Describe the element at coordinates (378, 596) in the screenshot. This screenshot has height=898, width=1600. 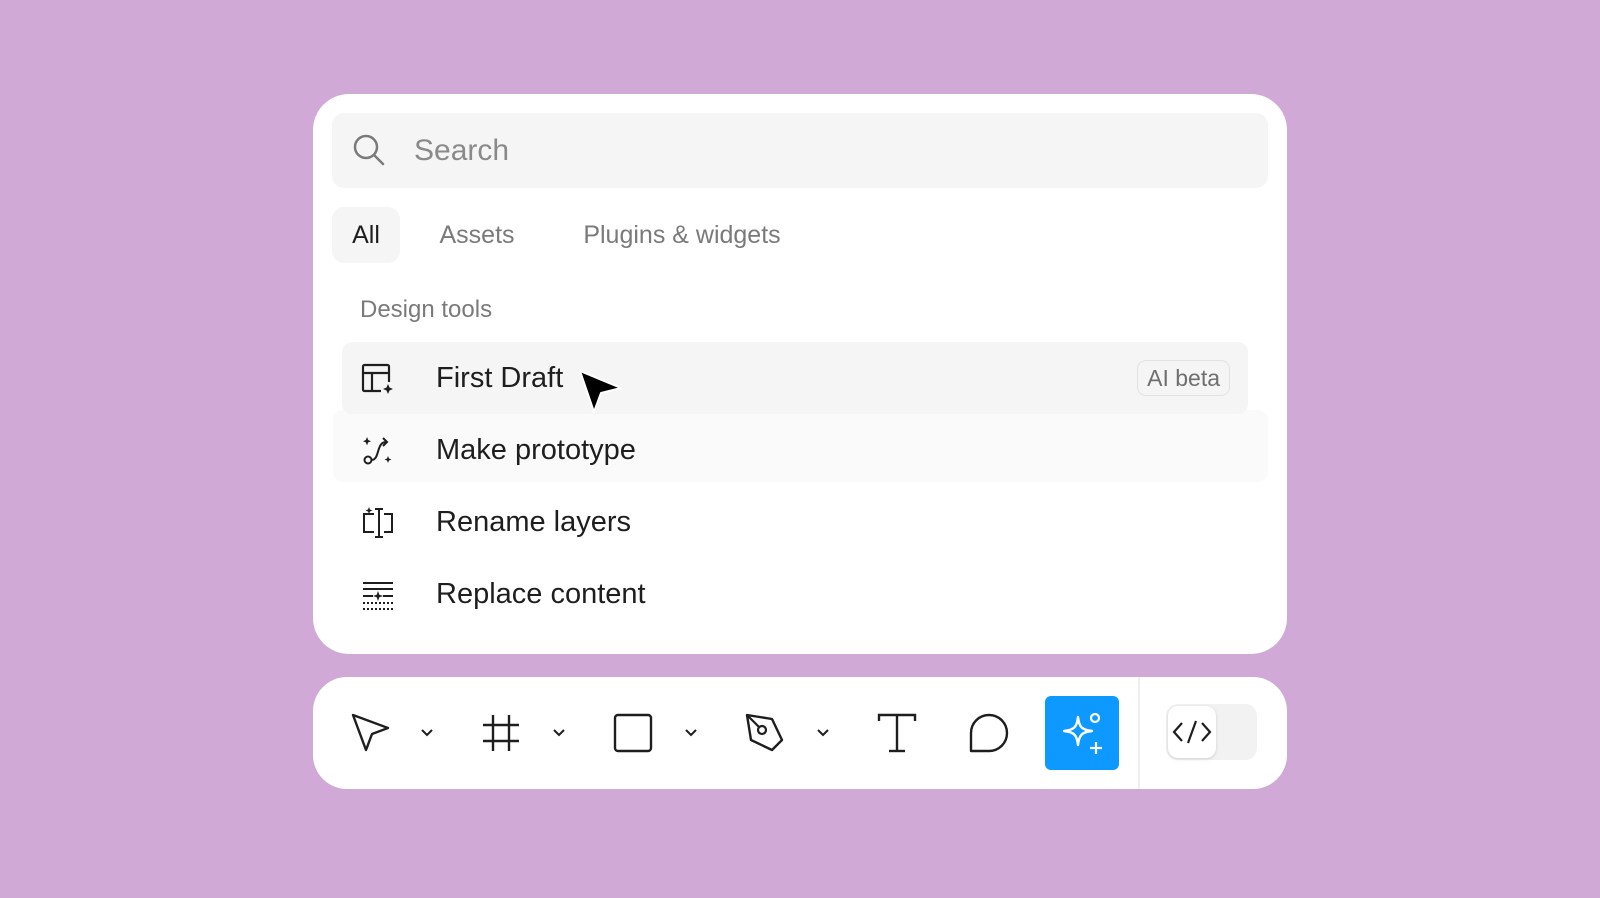
I see `replace-content-icon` at that location.